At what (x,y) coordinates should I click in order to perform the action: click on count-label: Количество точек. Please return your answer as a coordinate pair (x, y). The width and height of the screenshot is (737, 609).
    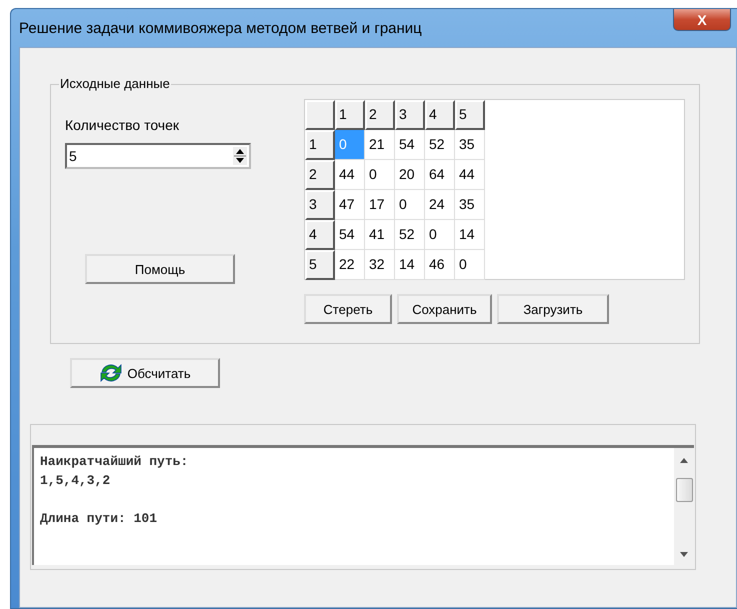
    Looking at the image, I should click on (122, 125).